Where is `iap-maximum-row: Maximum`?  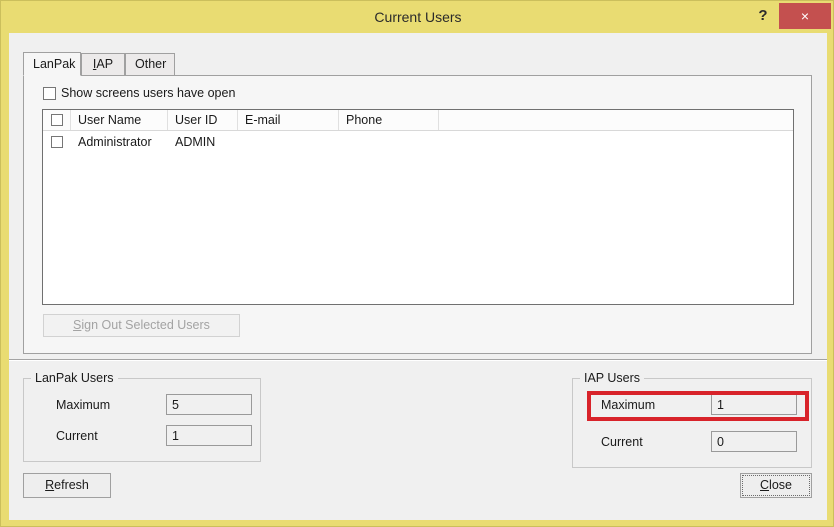
iap-maximum-row: Maximum is located at coordinates (699, 404).